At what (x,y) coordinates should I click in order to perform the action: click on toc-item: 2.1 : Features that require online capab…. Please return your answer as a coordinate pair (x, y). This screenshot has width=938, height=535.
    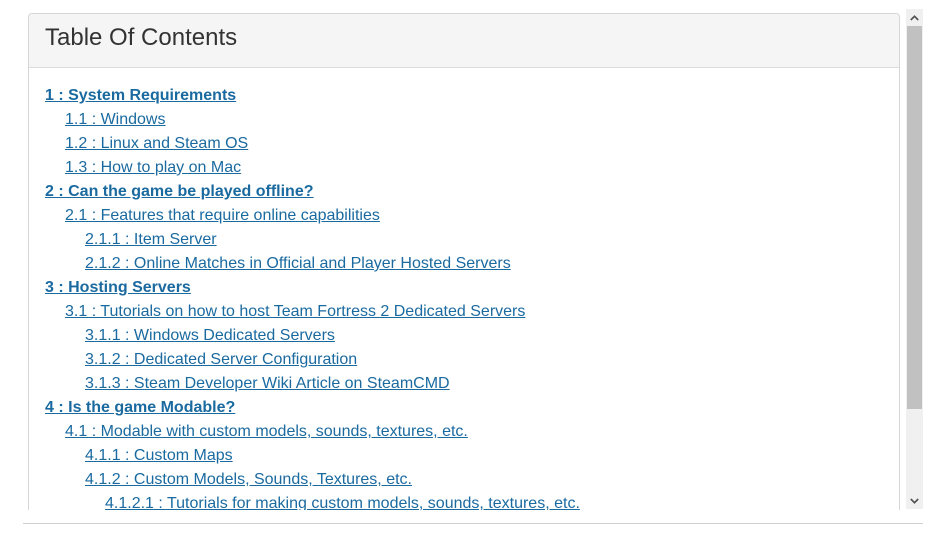
    Looking at the image, I should click on (472, 217).